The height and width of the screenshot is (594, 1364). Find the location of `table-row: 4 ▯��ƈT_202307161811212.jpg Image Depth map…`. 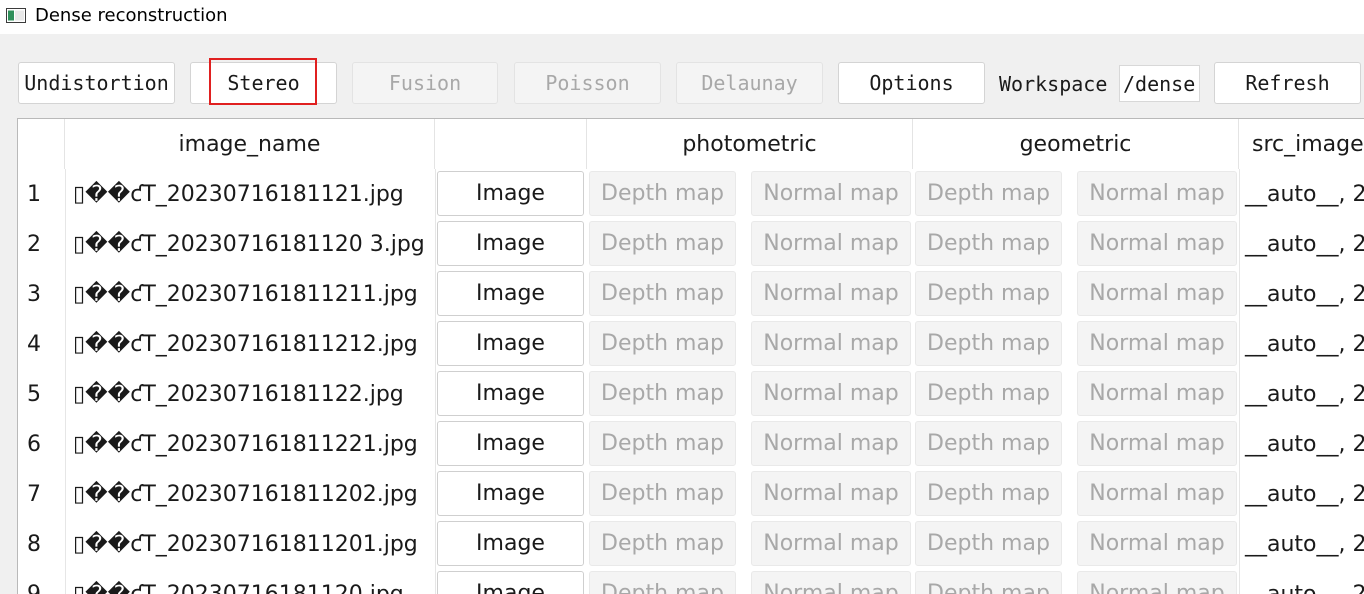

table-row: 4 ▯��ƈT_202307161811212.jpg Image Depth map… is located at coordinates (691, 344).